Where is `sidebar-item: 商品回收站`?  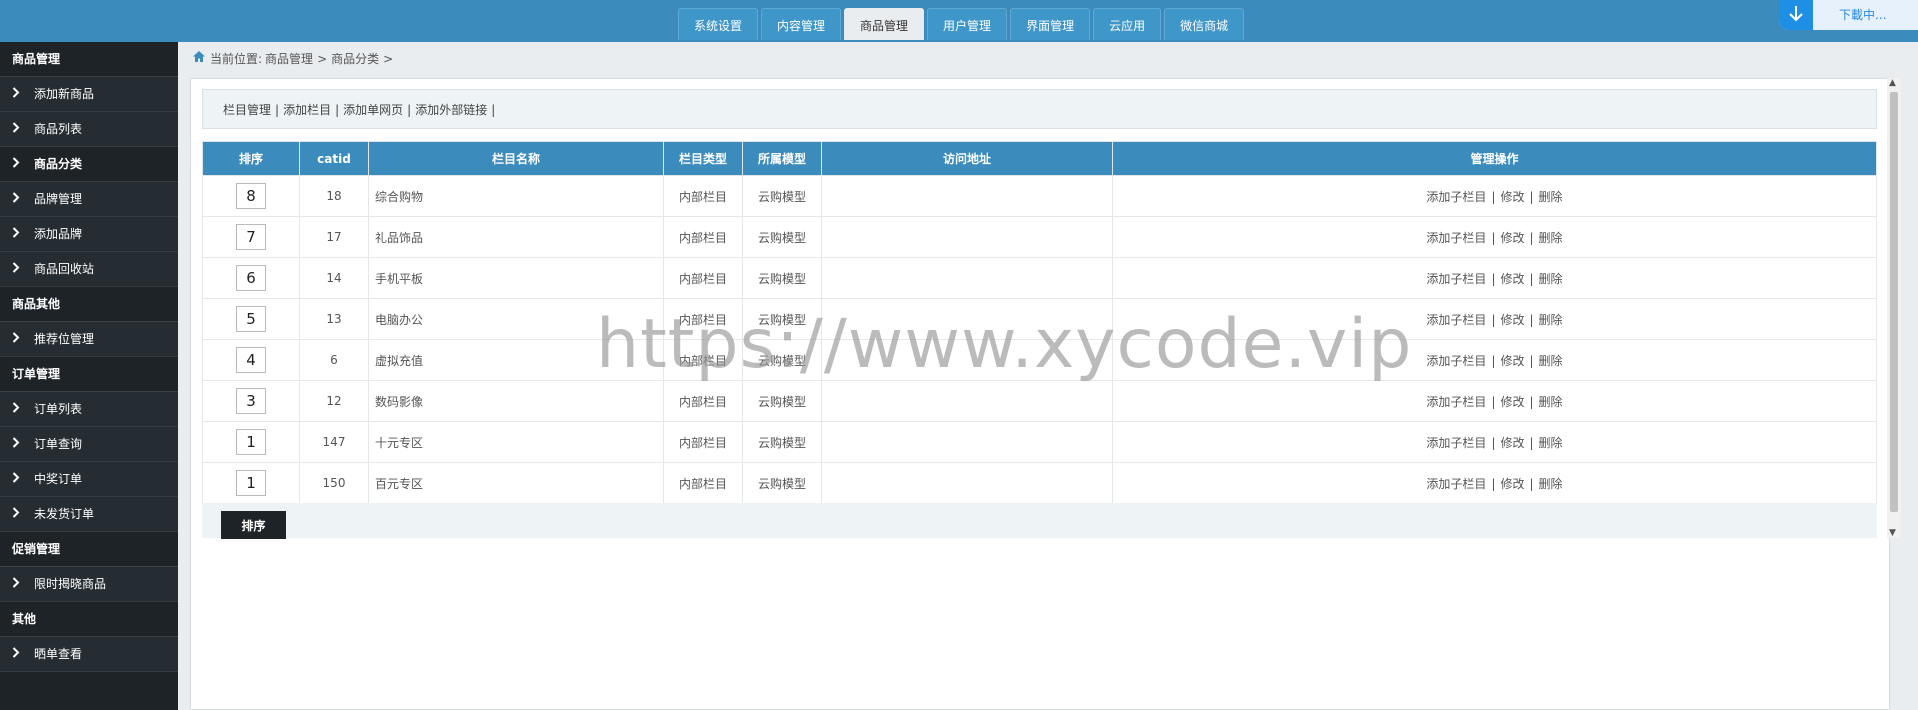
sidebar-item: 商品回收站 is located at coordinates (89, 269).